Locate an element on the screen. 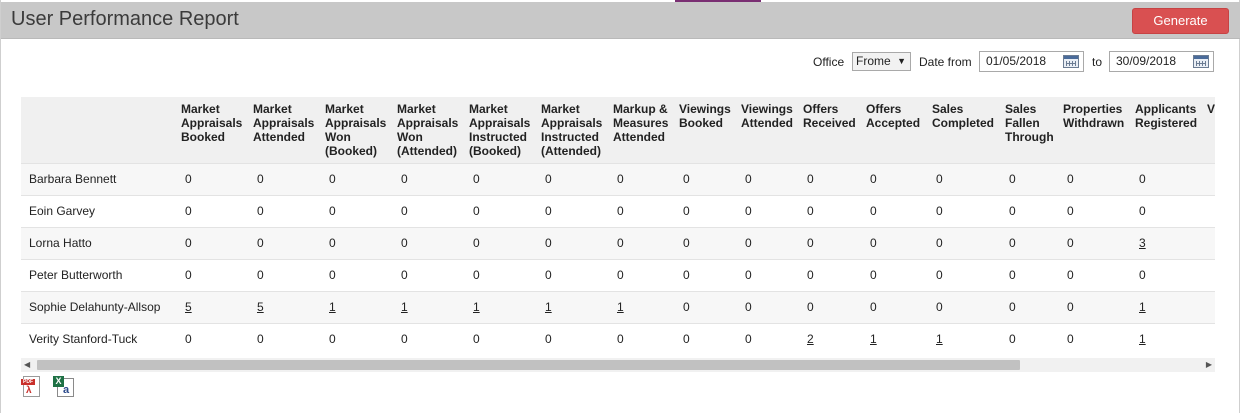 Image resolution: width=1240 pixels, height=413 pixels. page-header: User Performance Report Generate is located at coordinates (620, 20).